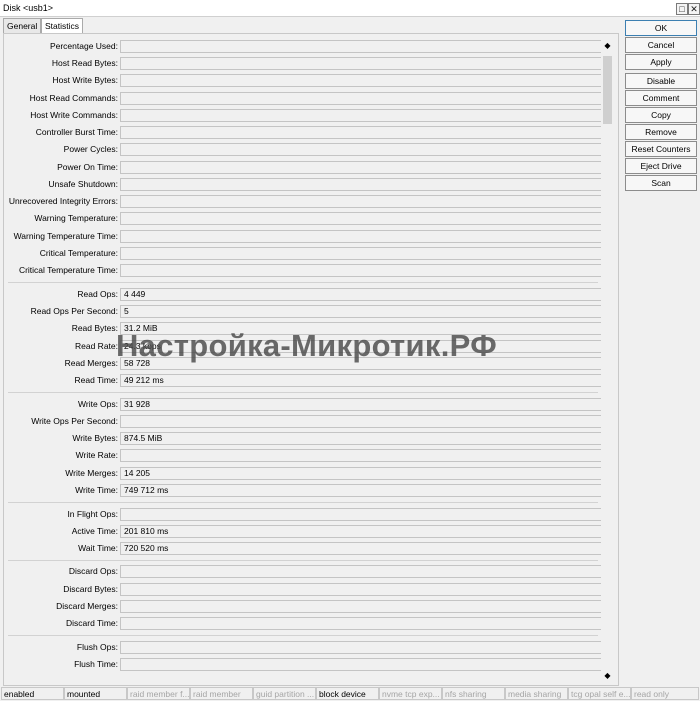  I want to click on close-icon: ✕, so click(694, 9).